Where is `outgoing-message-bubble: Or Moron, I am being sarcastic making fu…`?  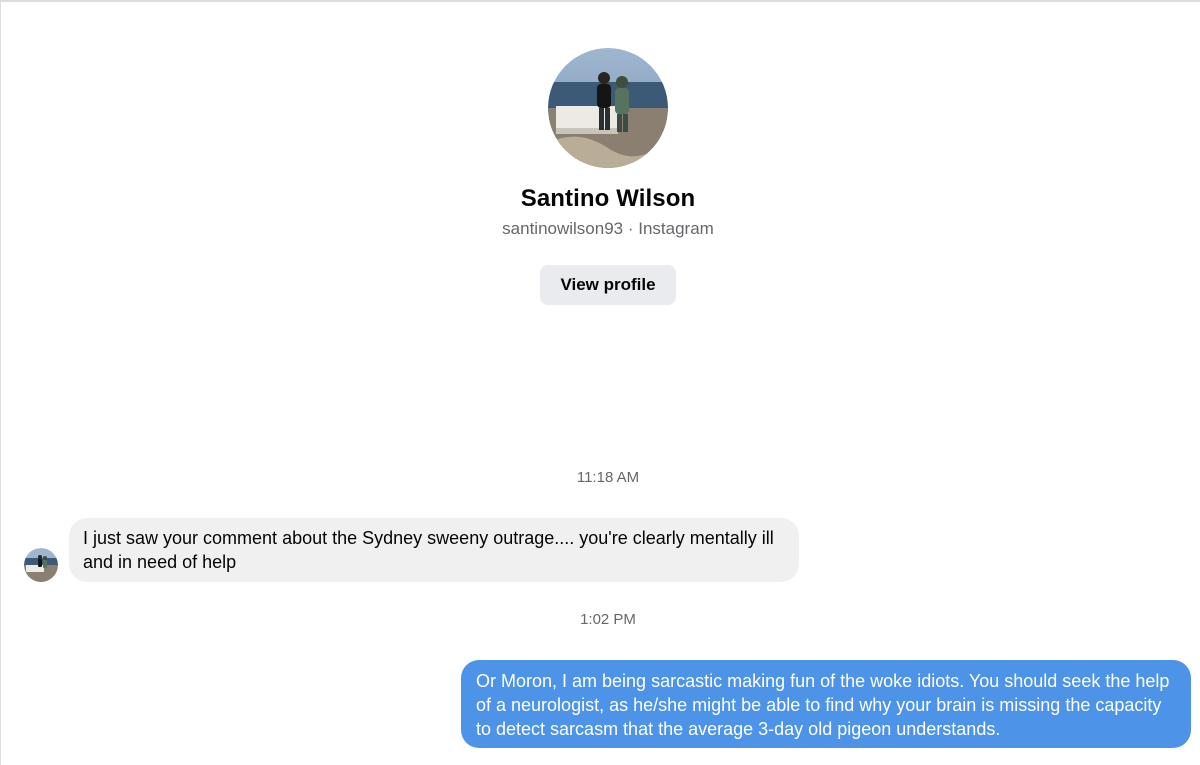
outgoing-message-bubble: Or Moron, I am being sarcastic making fu… is located at coordinates (826, 704).